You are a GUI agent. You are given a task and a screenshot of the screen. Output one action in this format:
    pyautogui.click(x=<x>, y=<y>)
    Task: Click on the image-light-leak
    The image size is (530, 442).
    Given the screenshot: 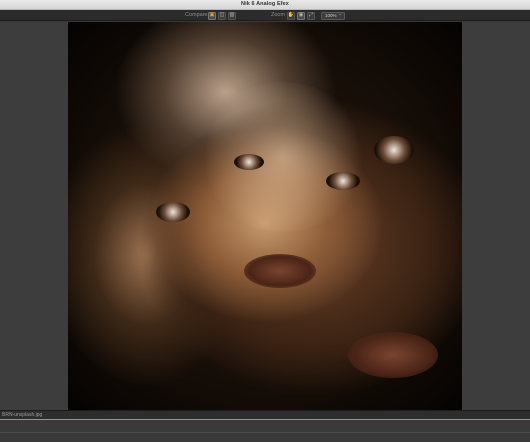 What is the action you would take?
    pyautogui.click(x=283, y=157)
    